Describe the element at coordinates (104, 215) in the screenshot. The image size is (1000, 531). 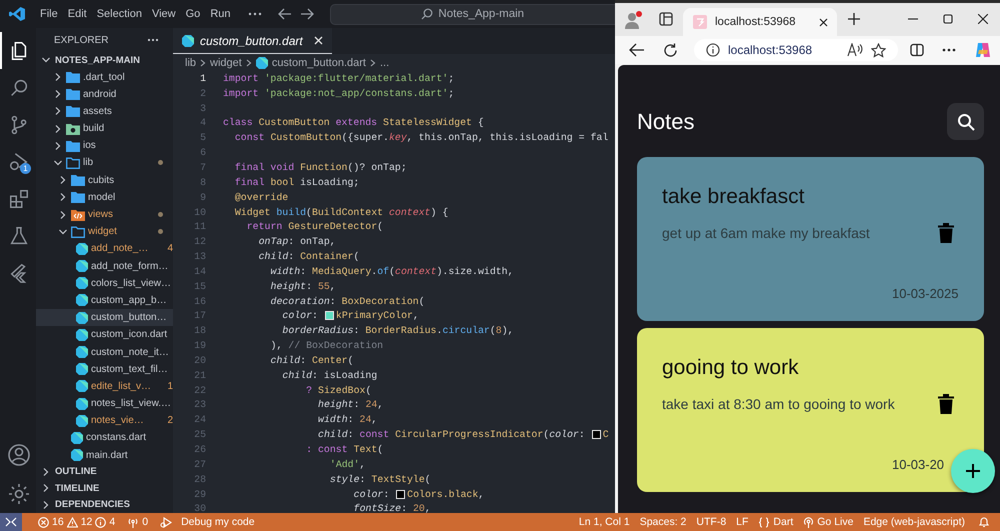
I see `explorer-folder-entry: views` at that location.